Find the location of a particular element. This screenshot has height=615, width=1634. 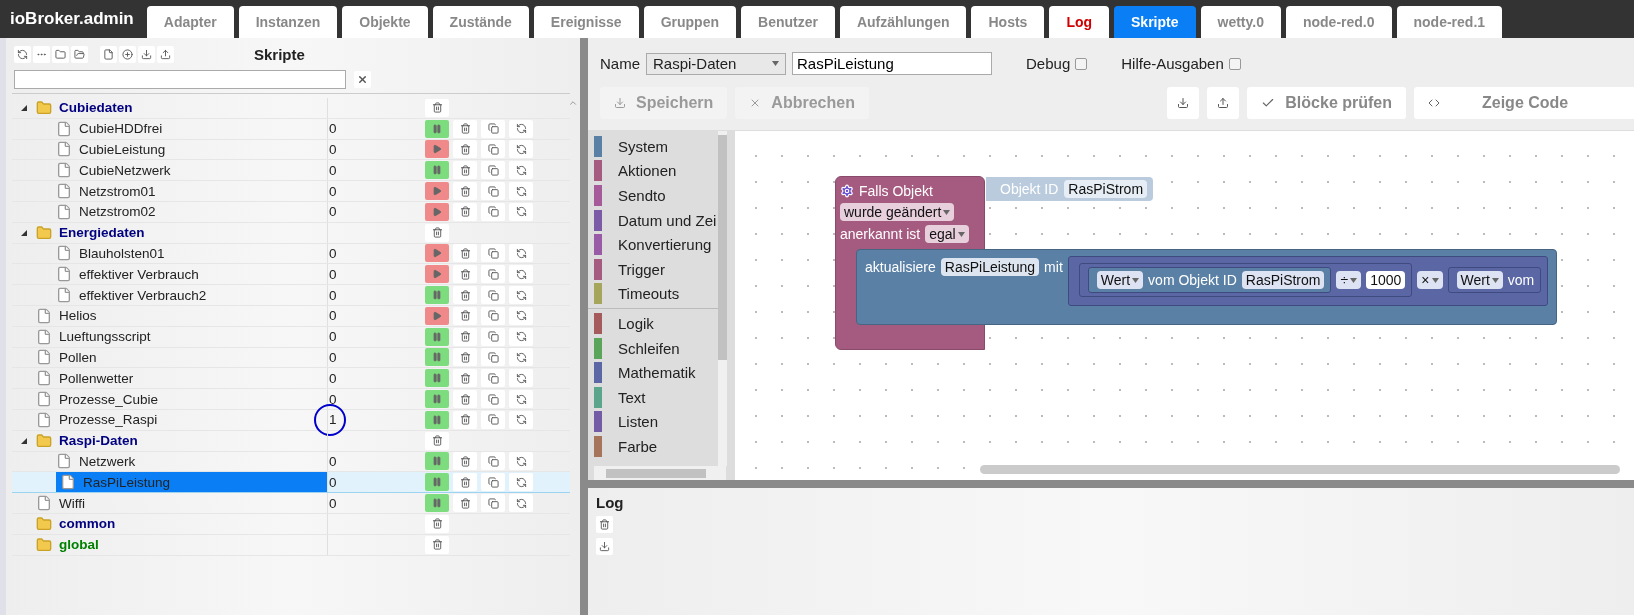

toolbox-category: Listen is located at coordinates (661, 422).